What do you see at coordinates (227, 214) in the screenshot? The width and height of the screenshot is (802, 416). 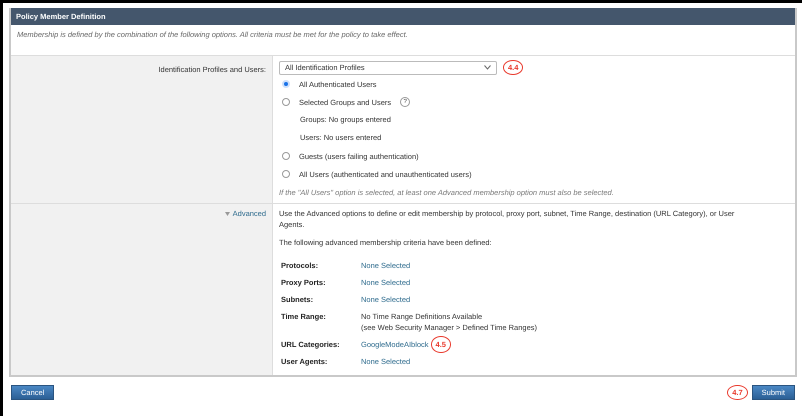 I see `triangle-icon` at bounding box center [227, 214].